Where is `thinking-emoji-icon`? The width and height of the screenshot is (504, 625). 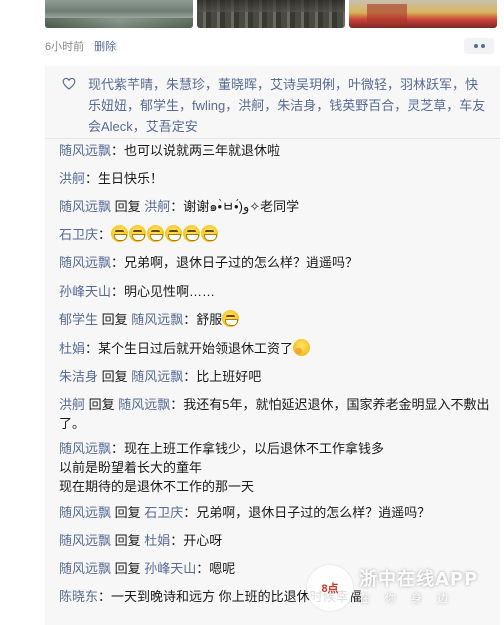 thinking-emoji-icon is located at coordinates (302, 347).